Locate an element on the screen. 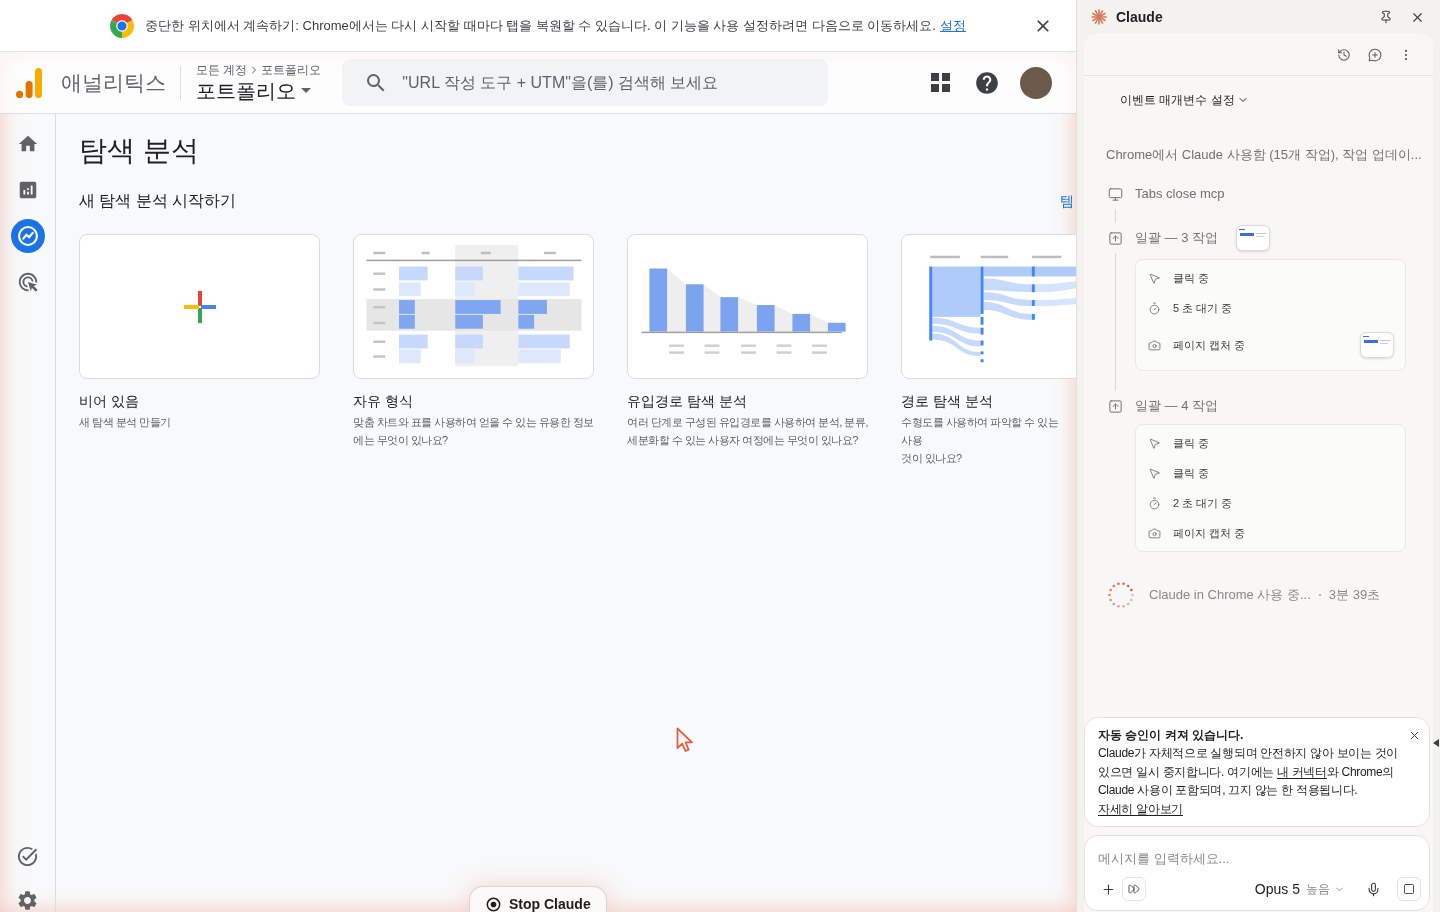  stop-button is located at coordinates (1409, 889).